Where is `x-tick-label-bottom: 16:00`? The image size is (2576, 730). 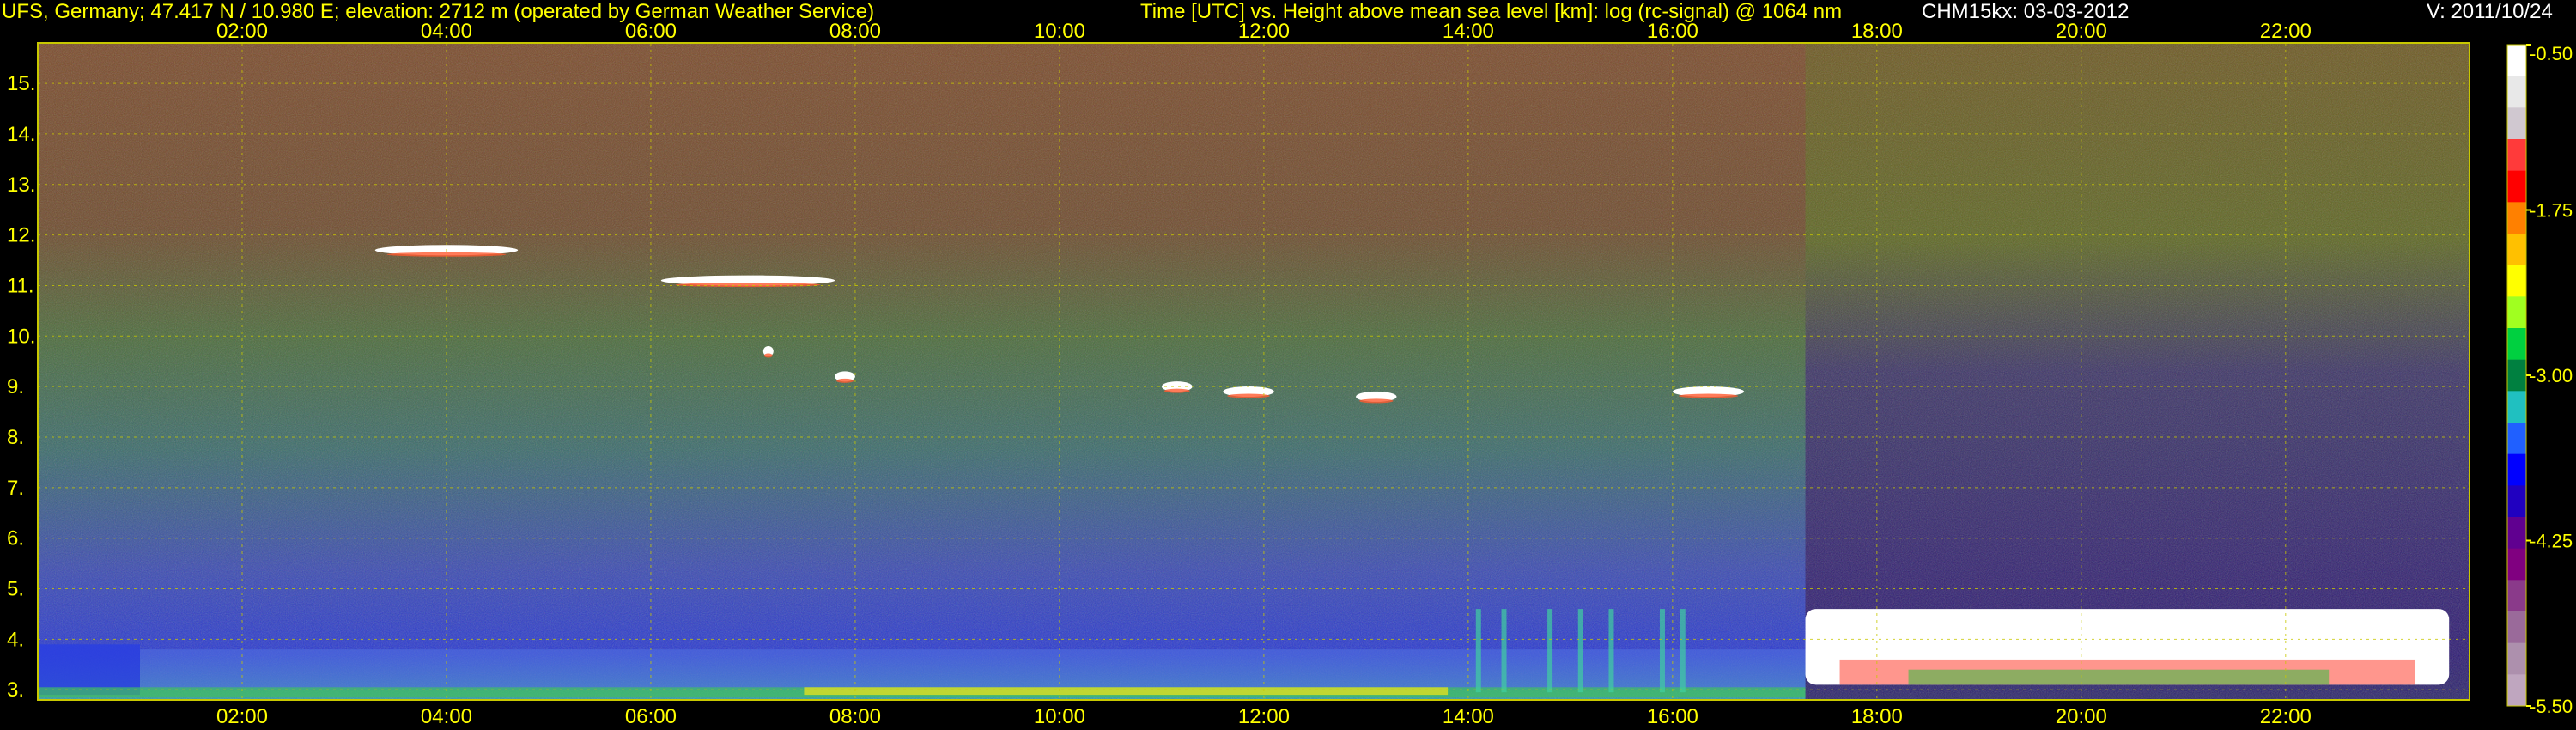 x-tick-label-bottom: 16:00 is located at coordinates (1672, 716).